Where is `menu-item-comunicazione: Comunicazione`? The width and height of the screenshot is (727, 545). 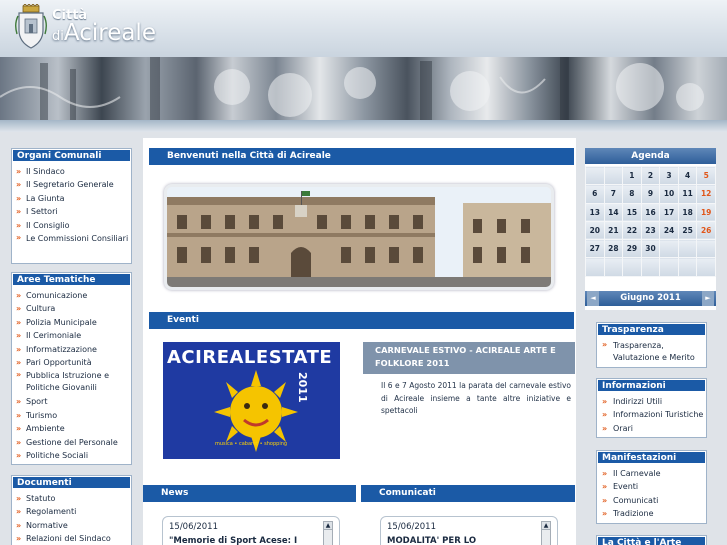
menu-item-comunicazione: Comunicazione is located at coordinates (71, 296).